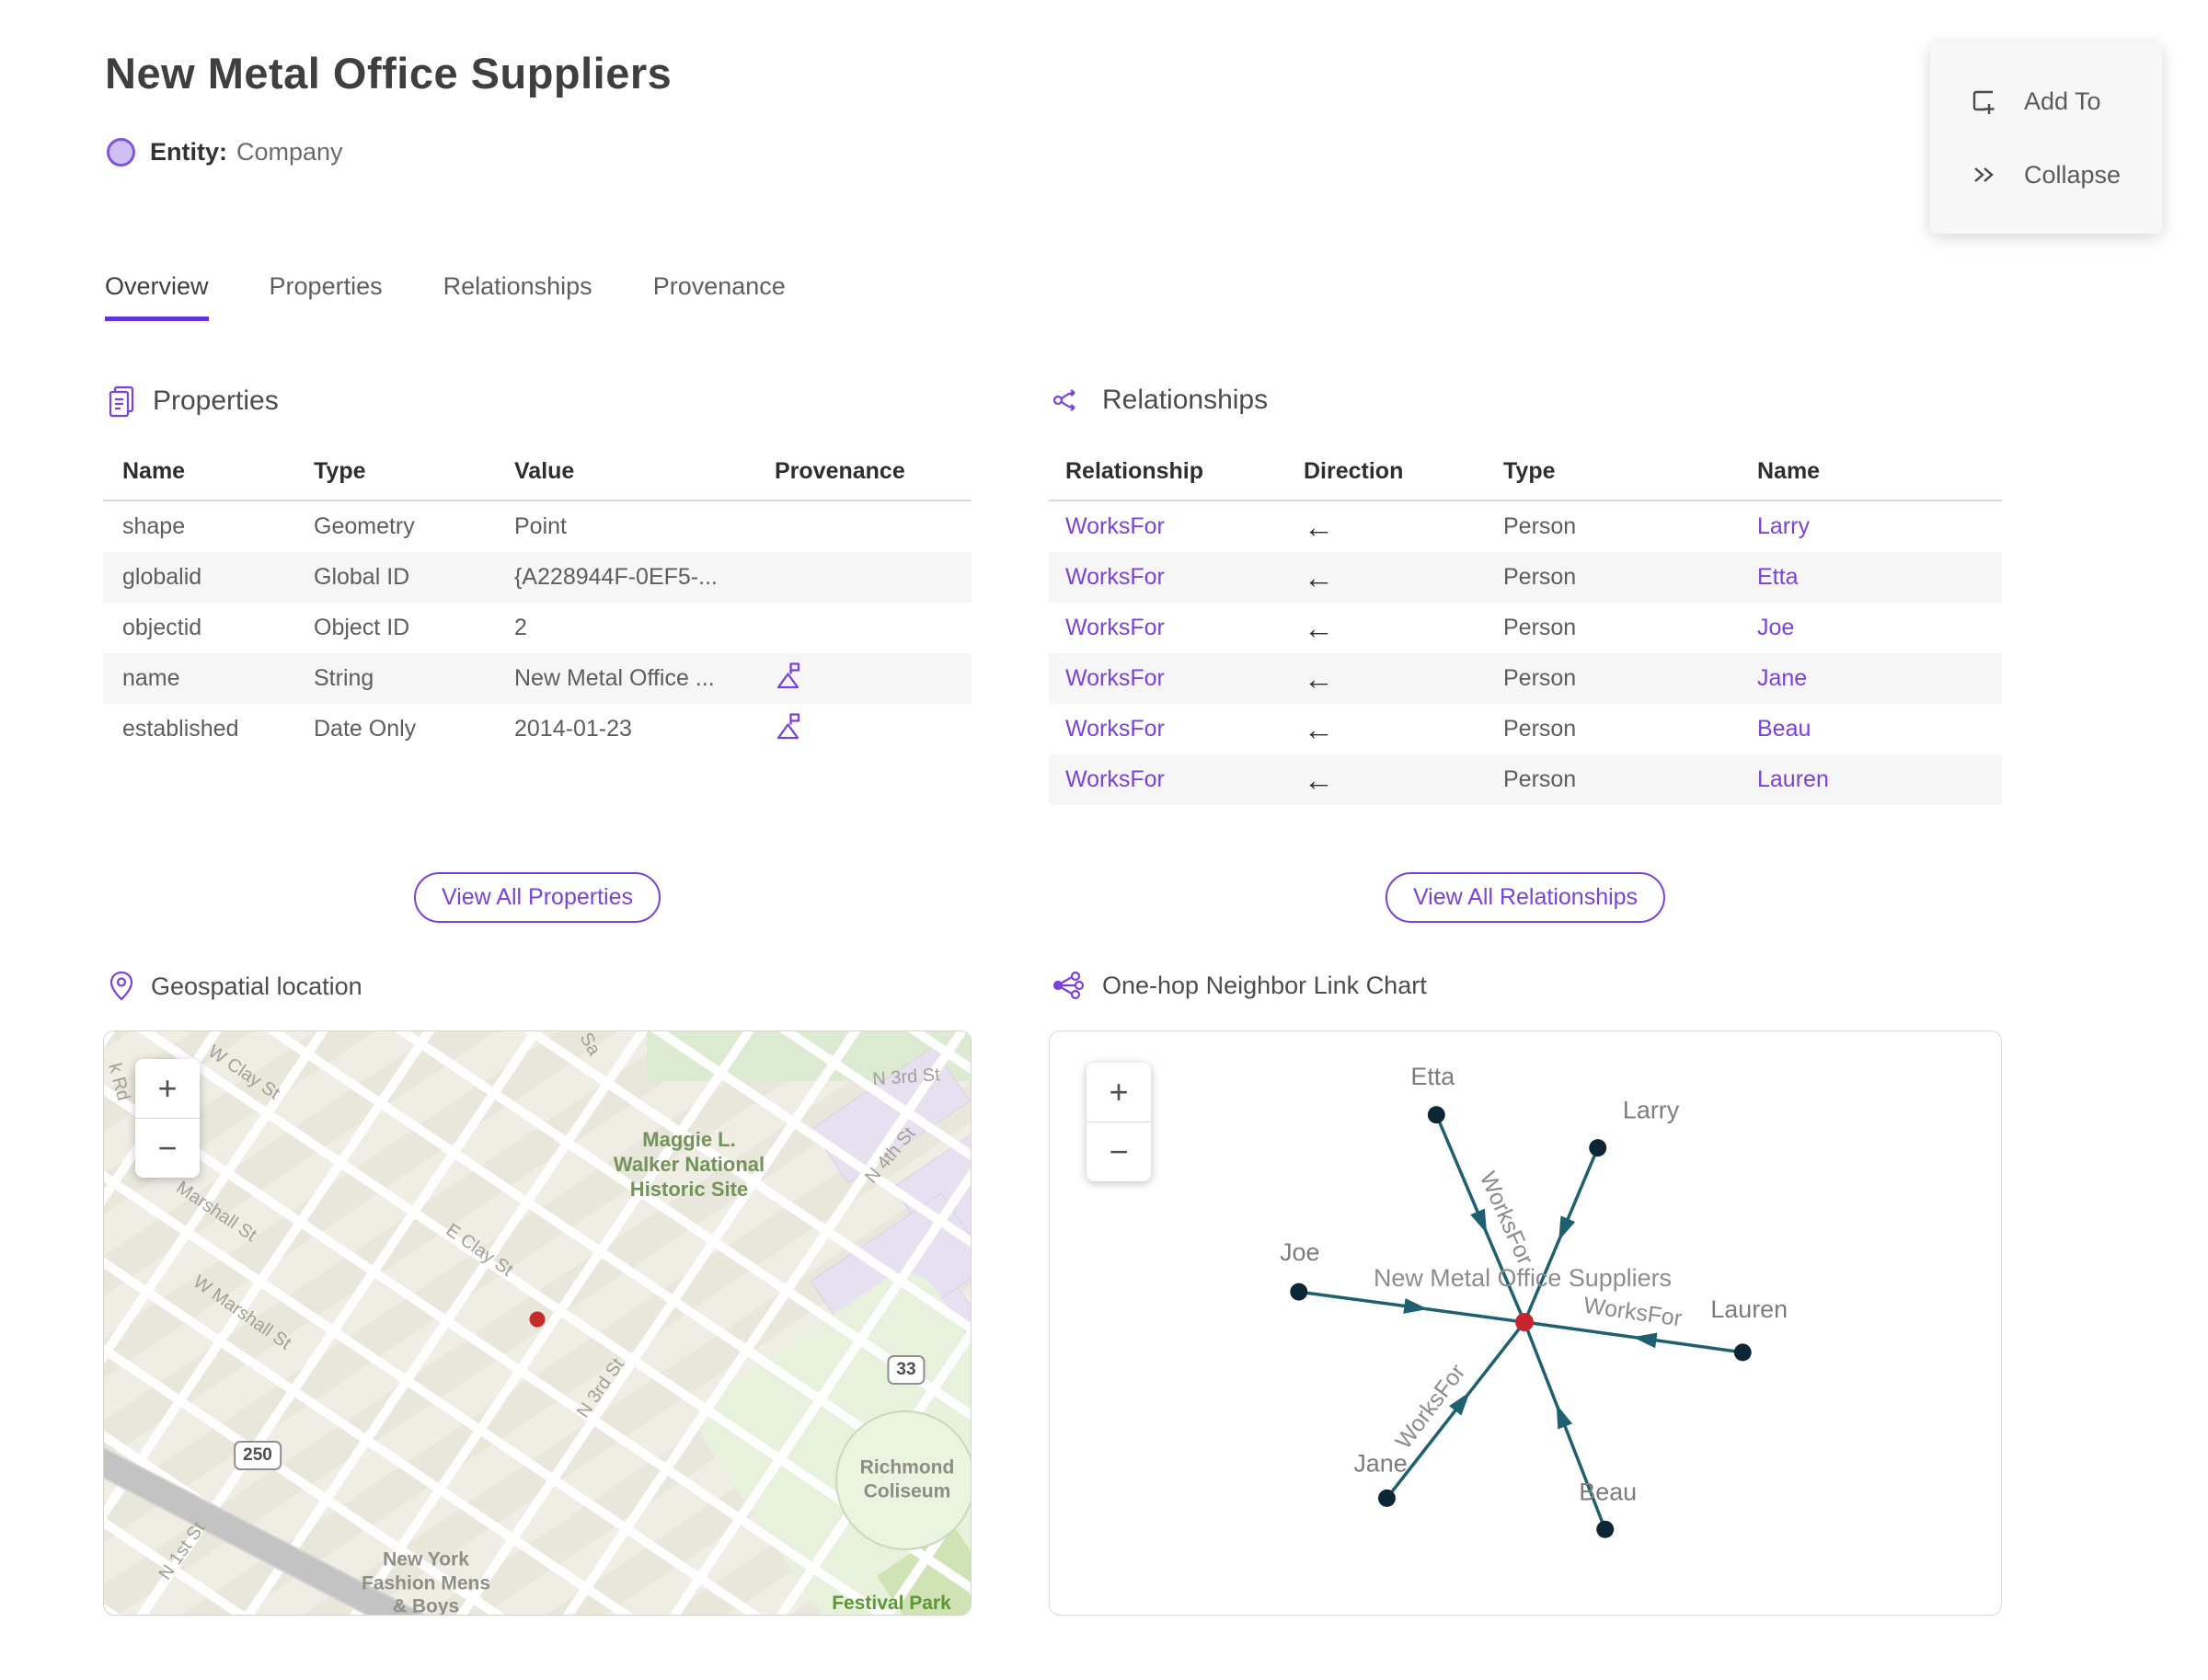 This screenshot has height=1680, width=2208. I want to click on collapse-label: Collapse, so click(2073, 174).